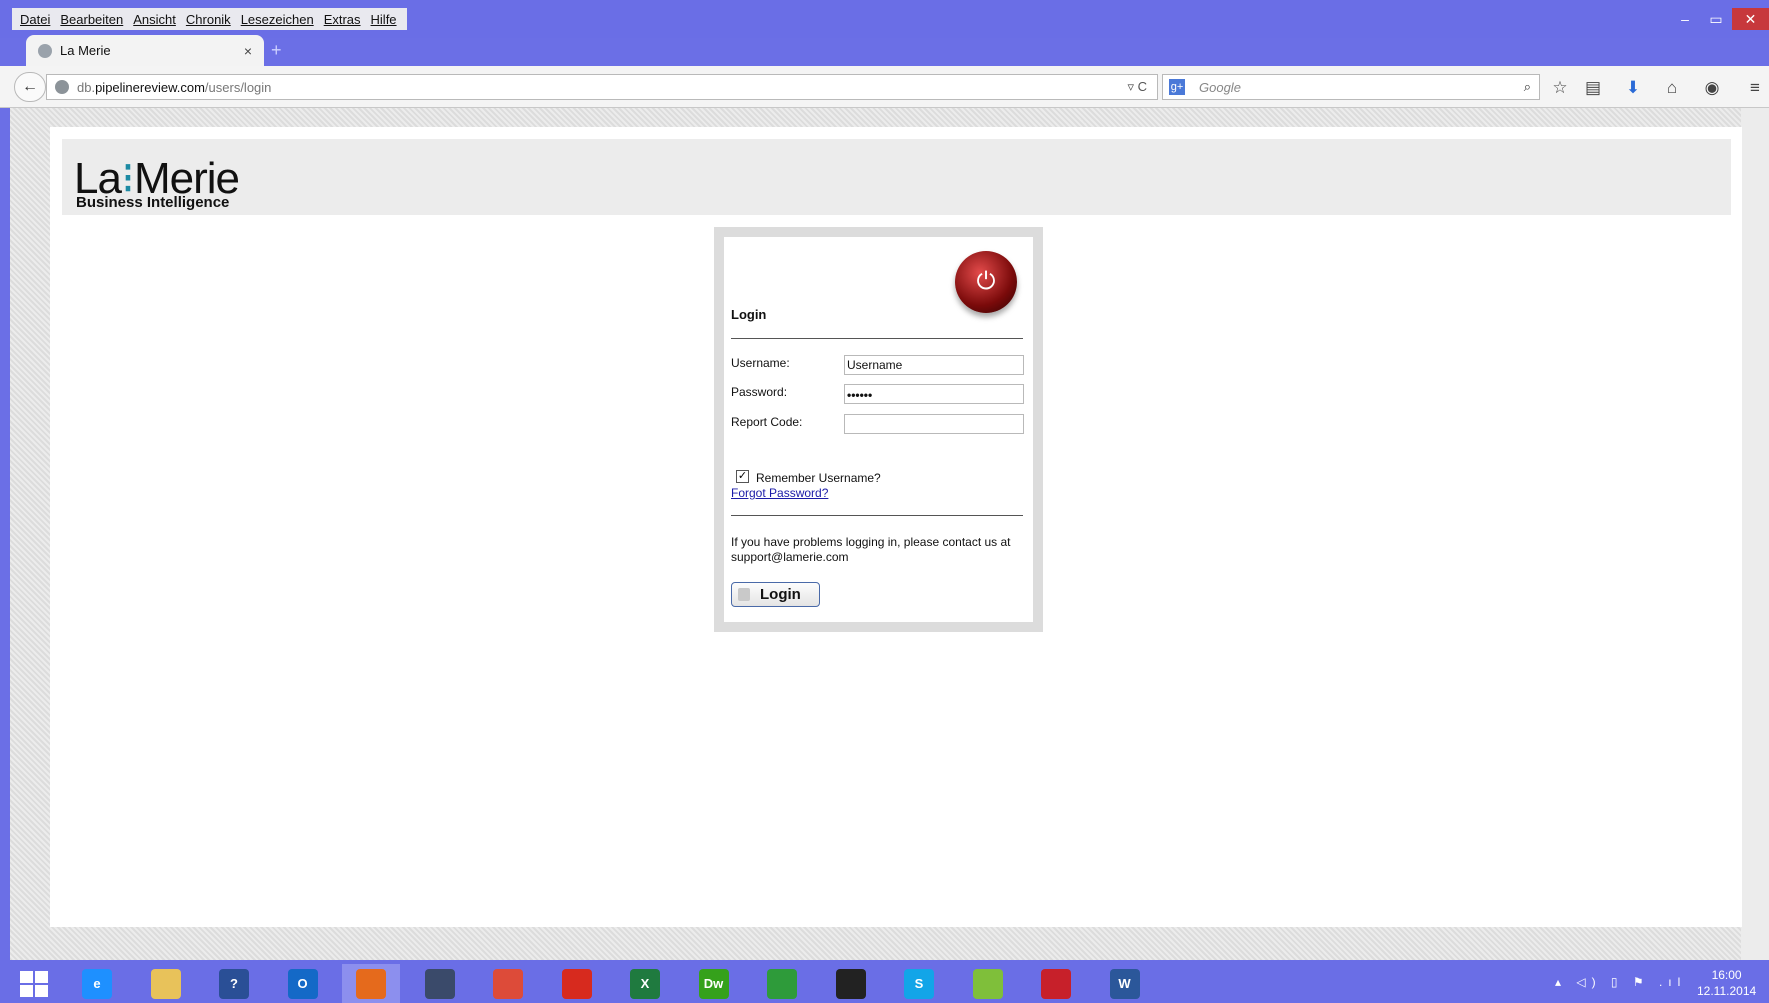 The image size is (1769, 1003). I want to click on logo-subtitle: Business Intelligence, so click(153, 202).